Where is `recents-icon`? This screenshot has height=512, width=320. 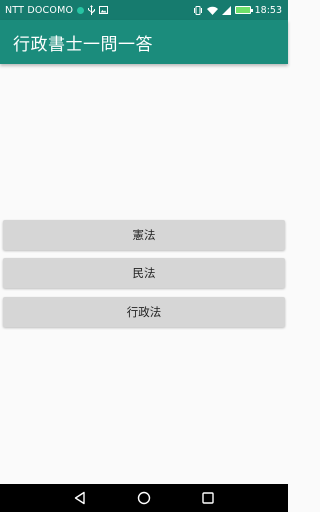 recents-icon is located at coordinates (208, 498).